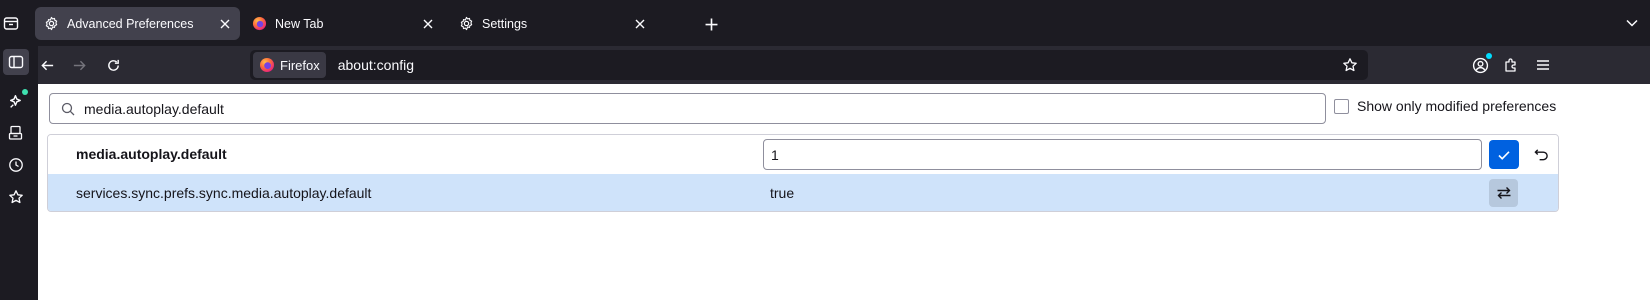 This screenshot has height=300, width=1650. I want to click on extensions-button, so click(1511, 65).